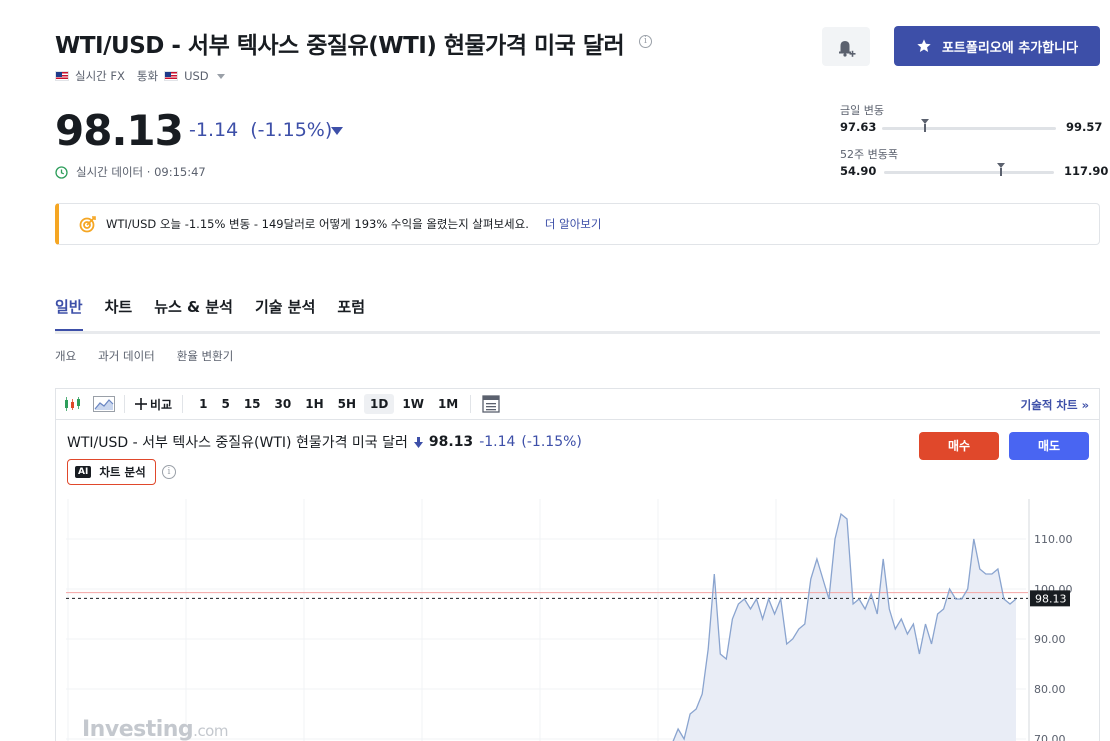 The width and height of the screenshot is (1110, 741). Describe the element at coordinates (104, 404) in the screenshot. I see `area-chart-icon` at that location.